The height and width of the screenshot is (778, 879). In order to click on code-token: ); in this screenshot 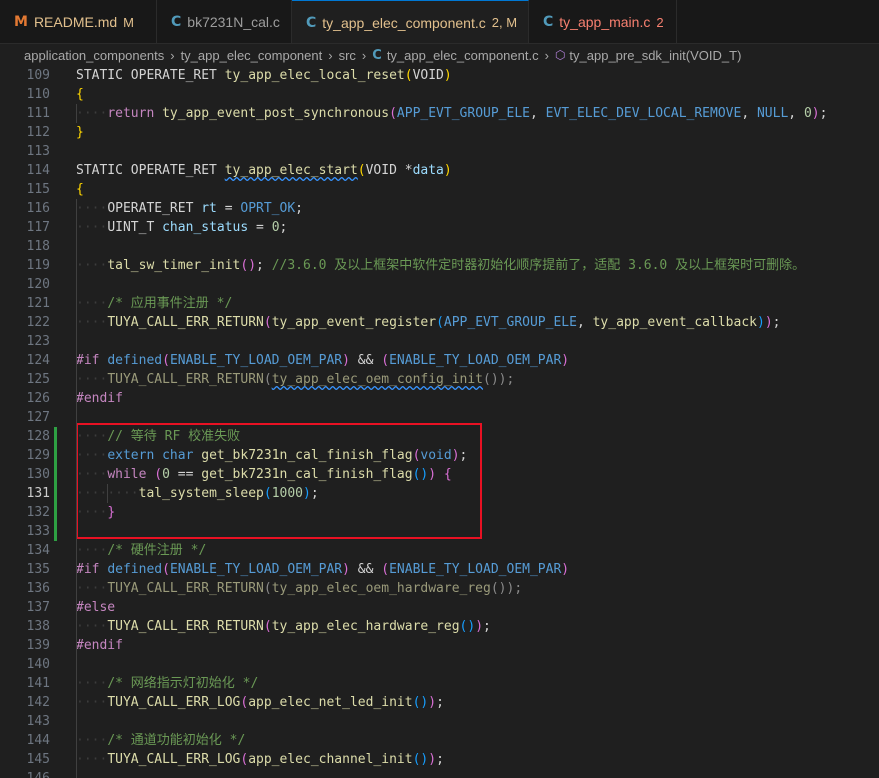, I will do `click(514, 588)`.